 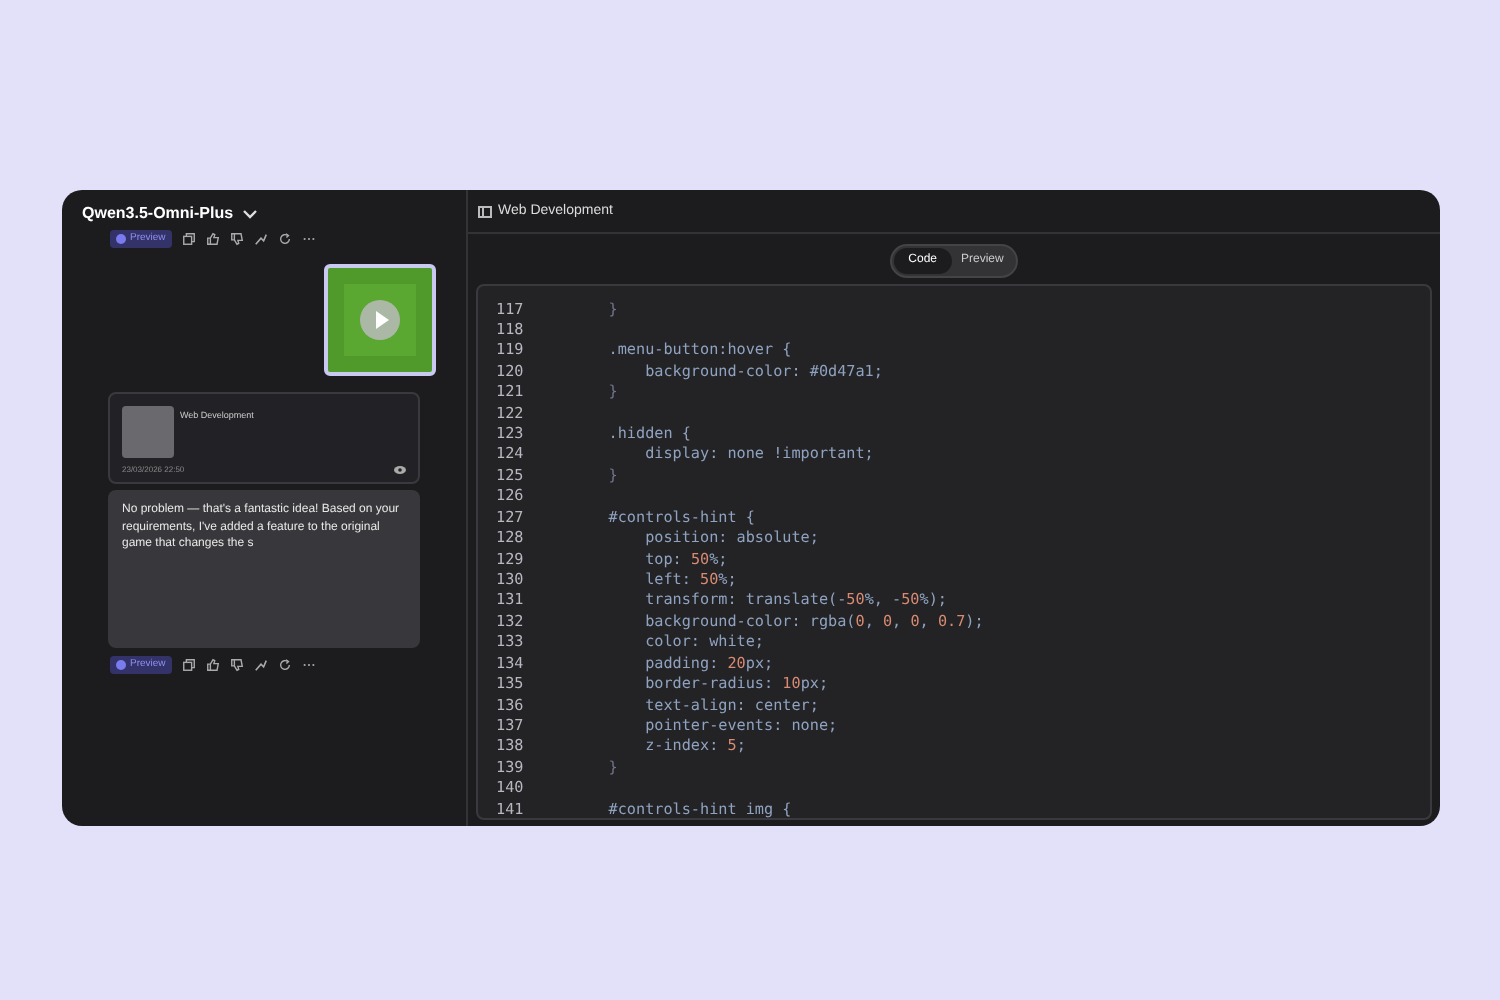 What do you see at coordinates (485, 212) in the screenshot?
I see `window-icon` at bounding box center [485, 212].